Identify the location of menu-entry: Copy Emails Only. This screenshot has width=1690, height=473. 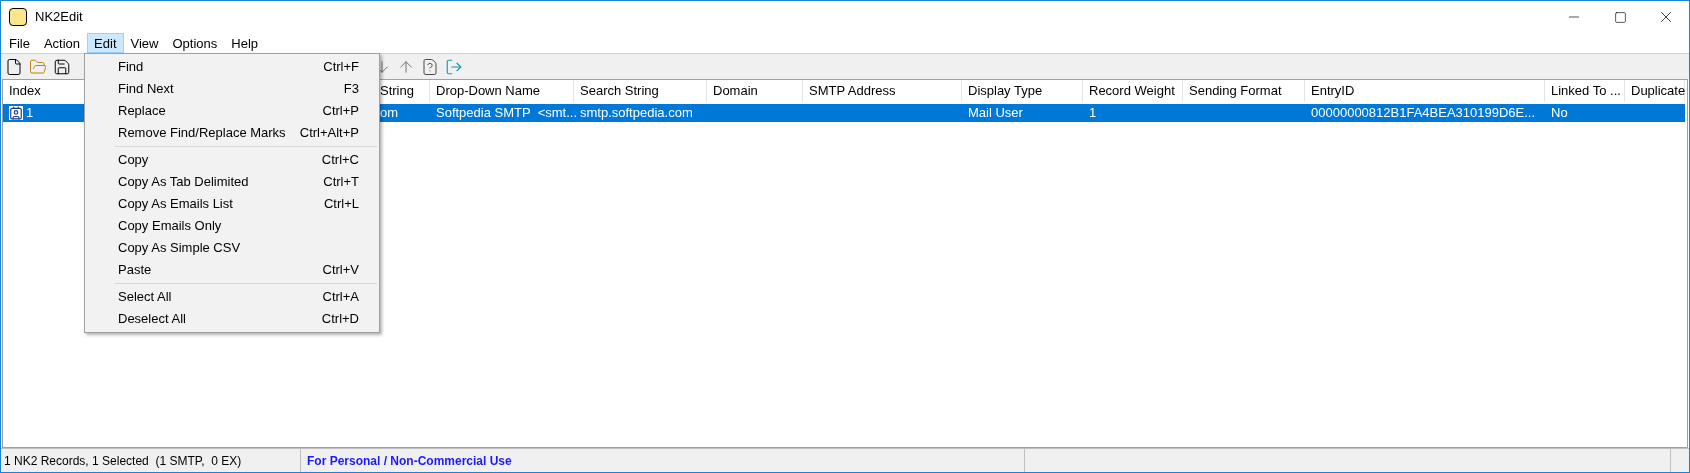
(232, 226).